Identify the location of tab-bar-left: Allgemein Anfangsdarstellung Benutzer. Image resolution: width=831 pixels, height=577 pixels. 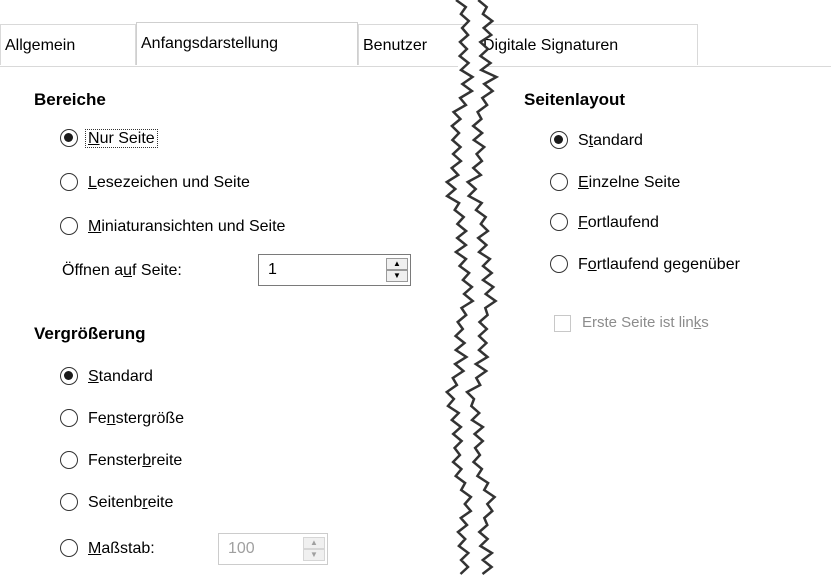
(239, 44).